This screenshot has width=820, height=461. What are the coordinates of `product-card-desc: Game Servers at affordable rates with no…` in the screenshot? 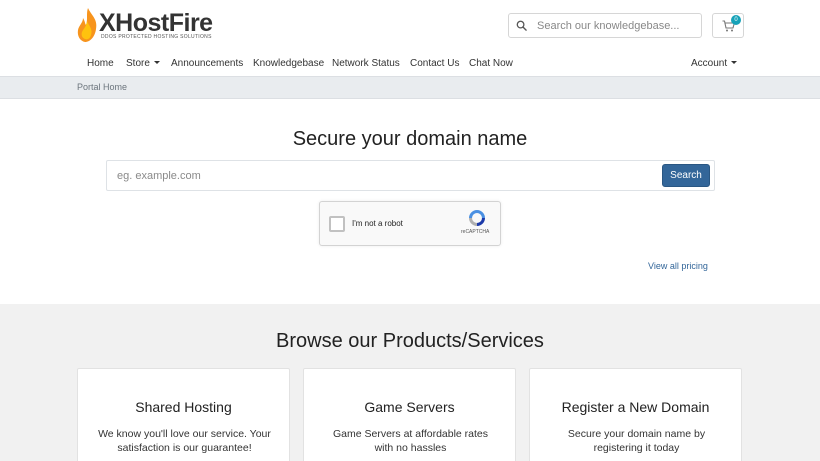 It's located at (410, 441).